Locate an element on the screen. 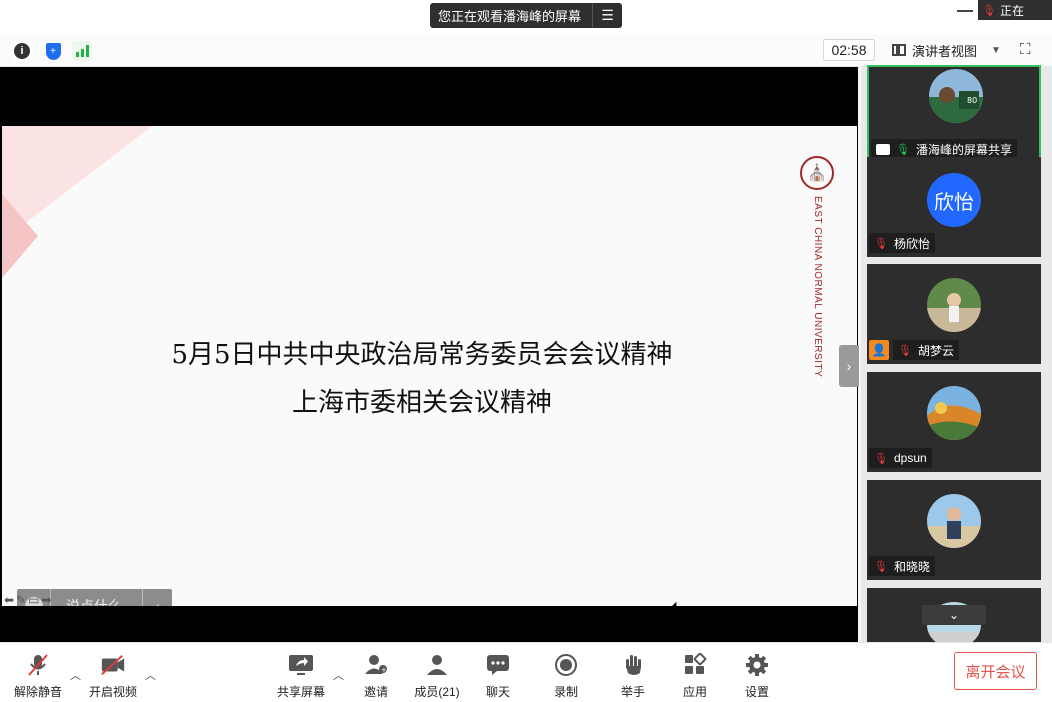  participant-nametag: 🎙 杨欣怡 is located at coordinates (902, 243).